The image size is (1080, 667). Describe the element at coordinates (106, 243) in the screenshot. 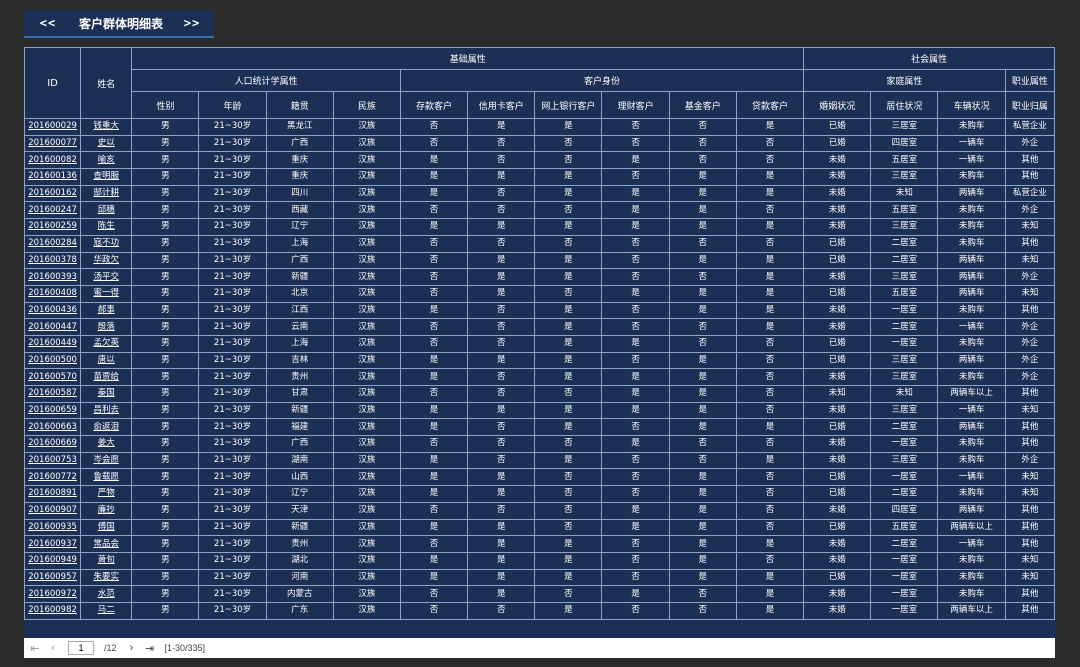

I see `customer-name-link: 寇不功` at that location.